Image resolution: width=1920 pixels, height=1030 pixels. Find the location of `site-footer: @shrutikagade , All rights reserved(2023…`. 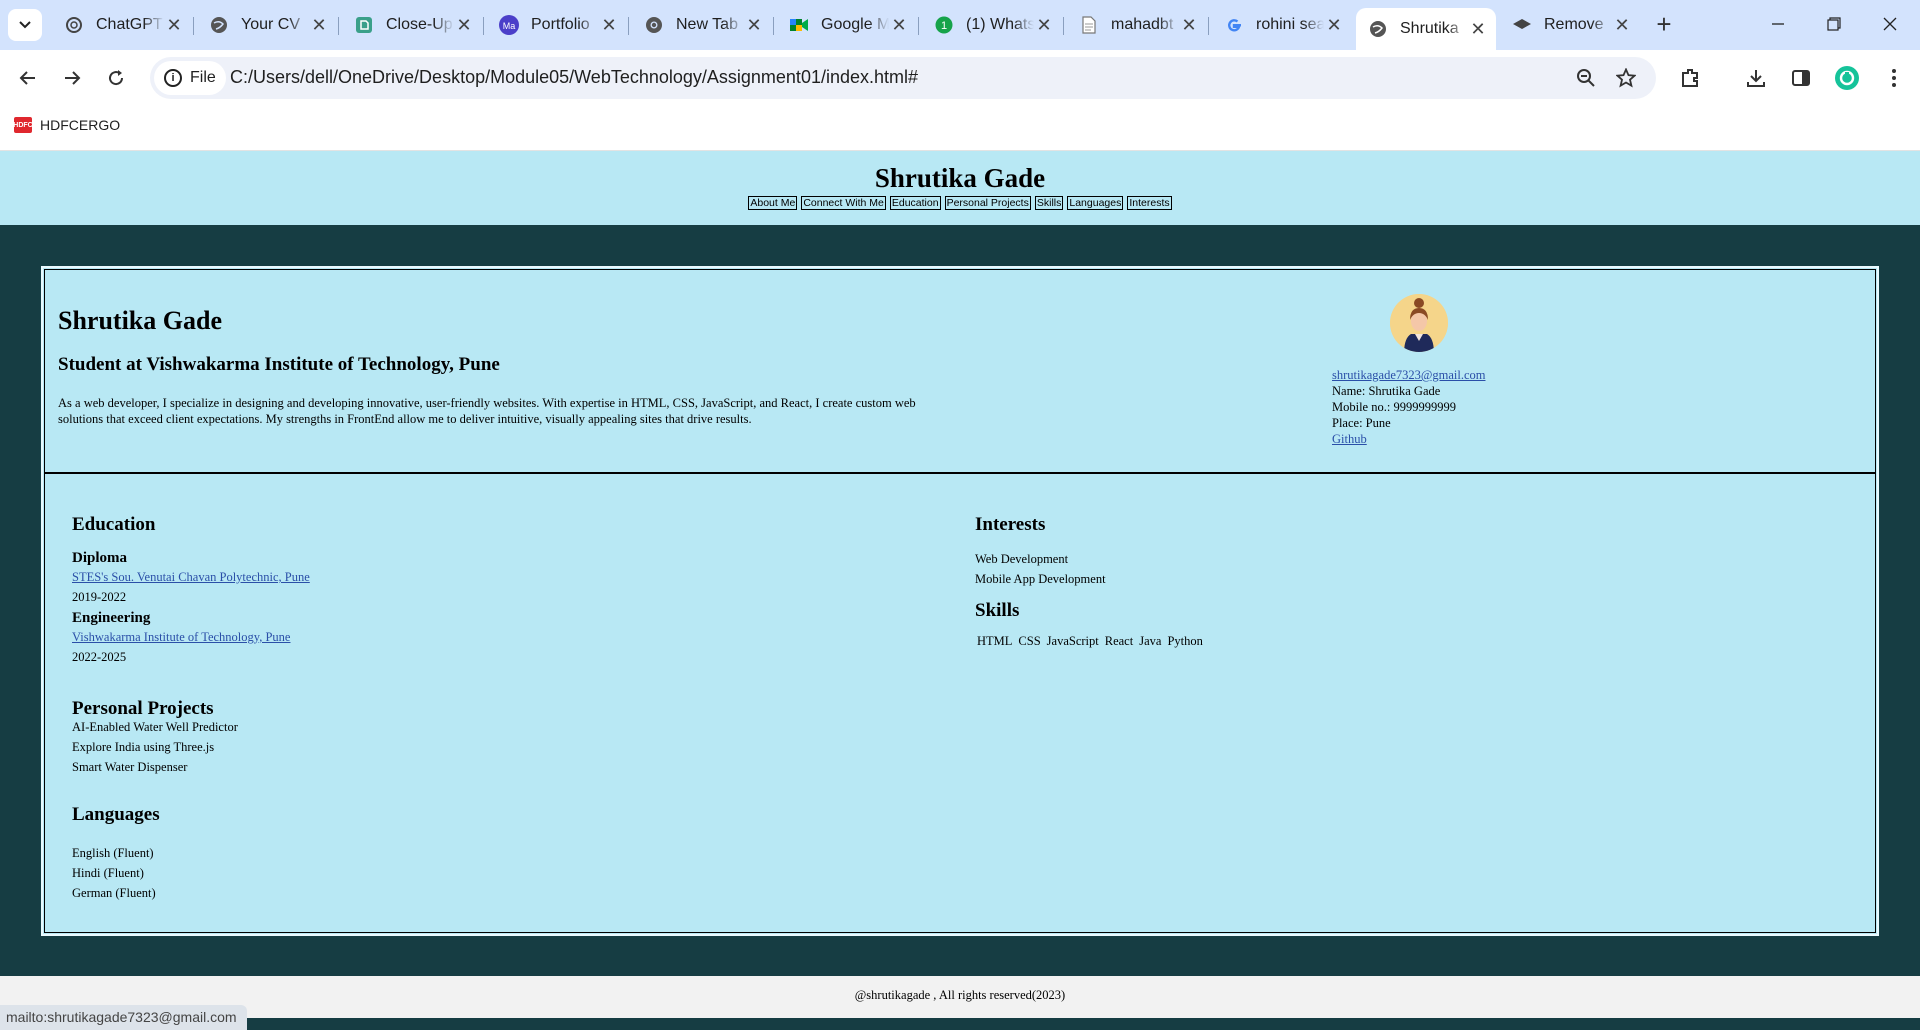

site-footer: @shrutikagade , All rights reserved(2023… is located at coordinates (960, 997).